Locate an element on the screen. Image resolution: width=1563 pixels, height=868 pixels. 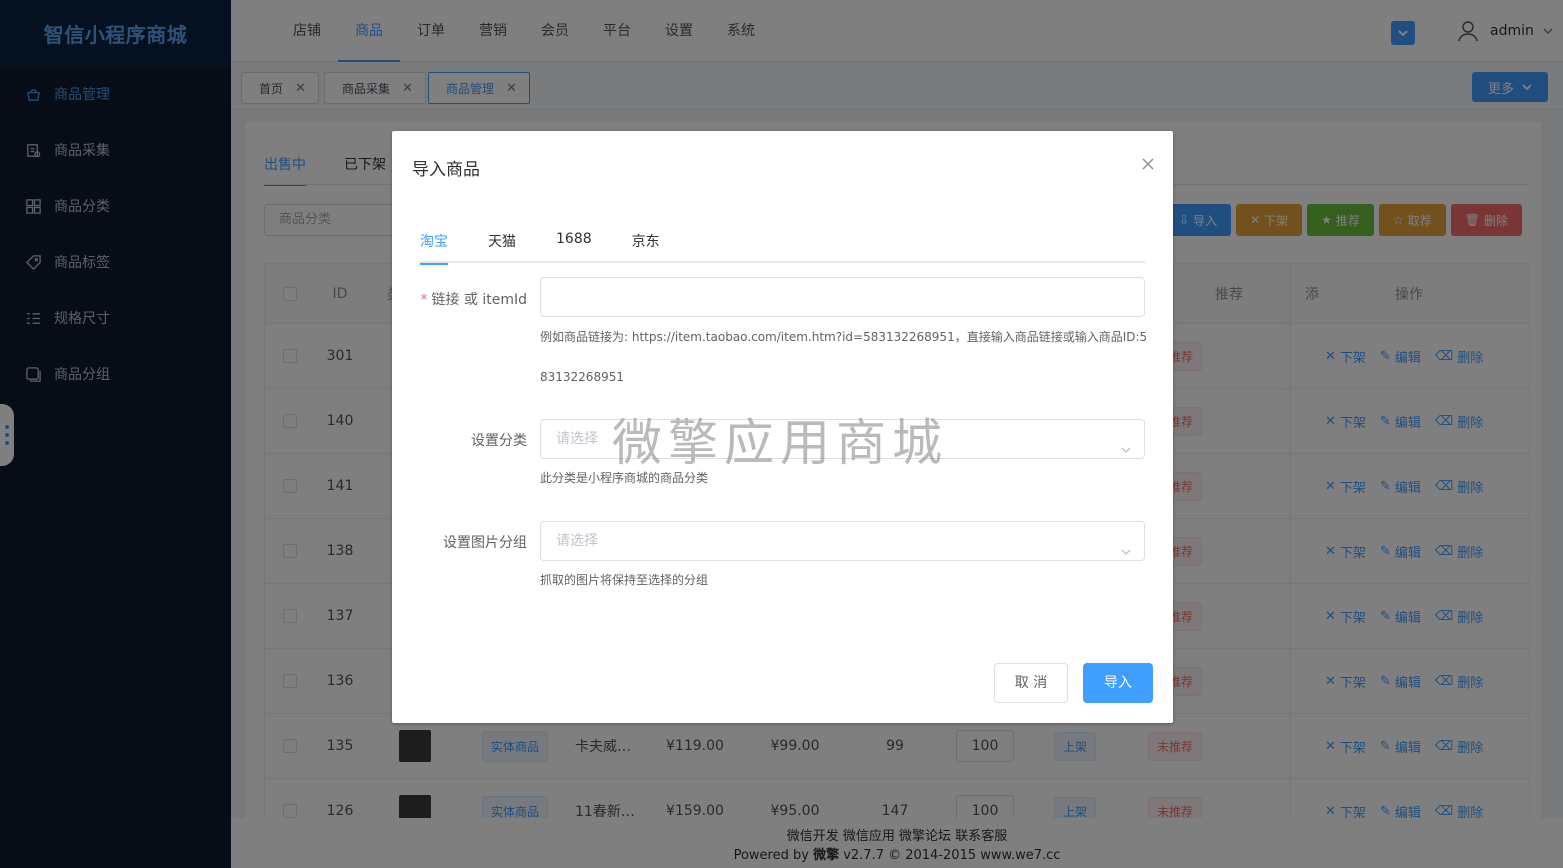
cancel-button: 取 消 is located at coordinates (1031, 683).